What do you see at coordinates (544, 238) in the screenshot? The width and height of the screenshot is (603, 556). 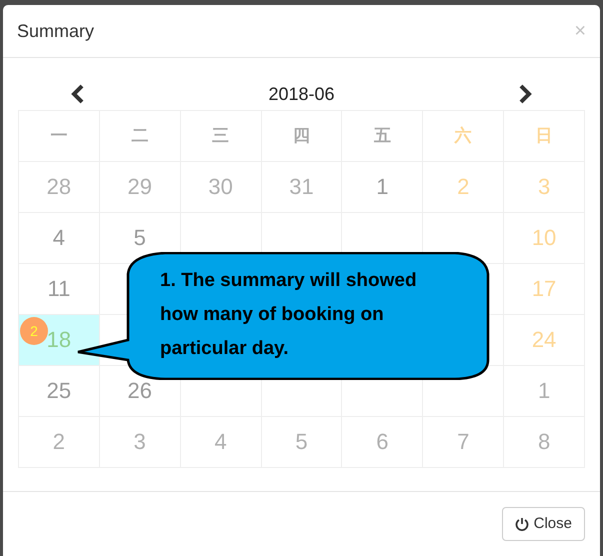 I see `day-number: 10` at bounding box center [544, 238].